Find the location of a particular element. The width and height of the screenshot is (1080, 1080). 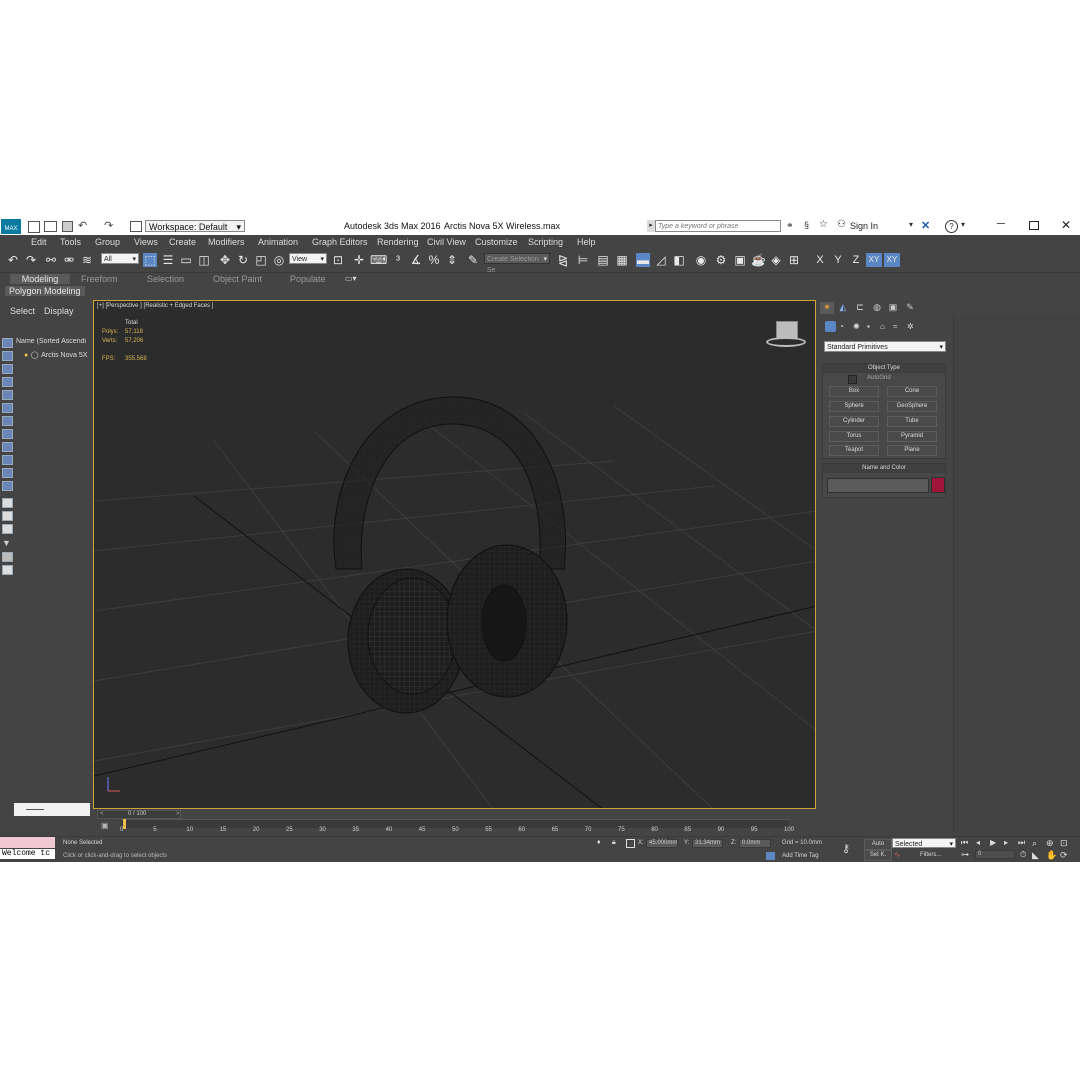

viewcube-icon is located at coordinates (786, 336).